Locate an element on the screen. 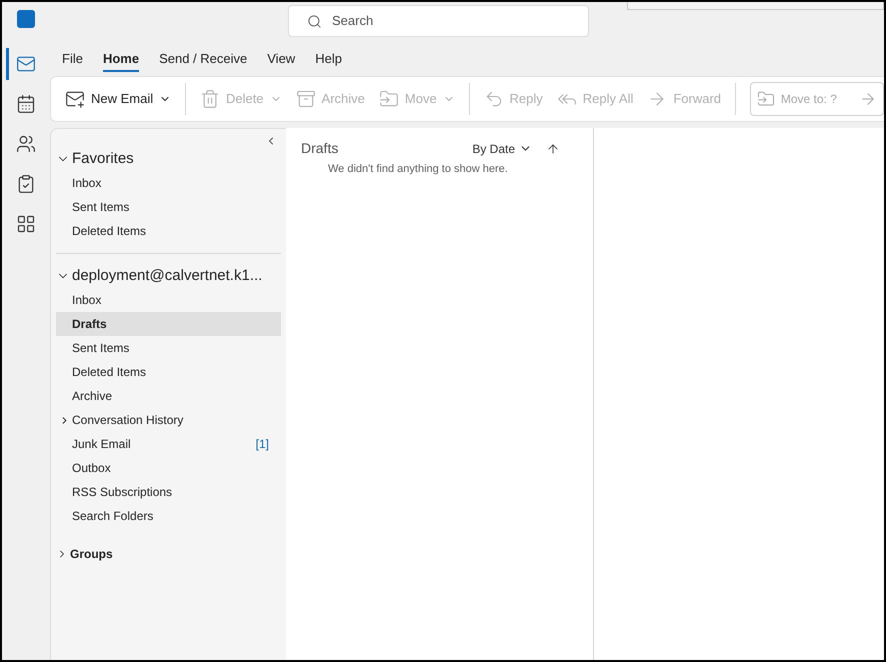 The height and width of the screenshot is (662, 886). new-email-button: New Email is located at coordinates (118, 99).